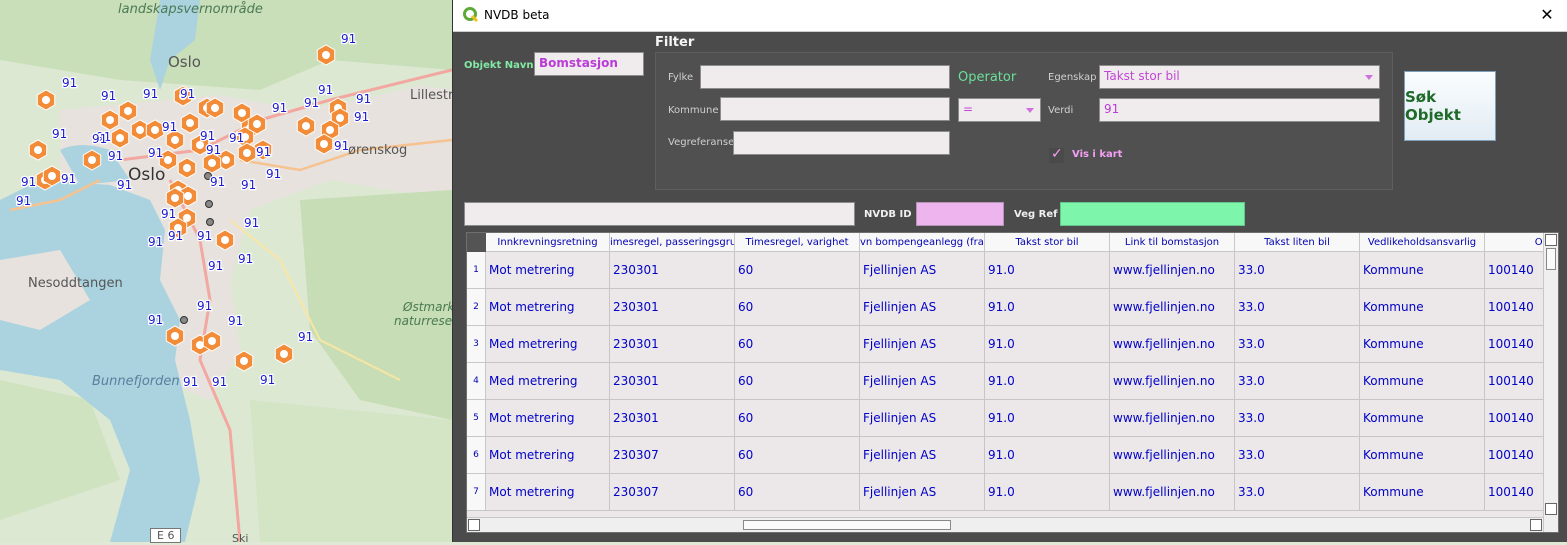 The height and width of the screenshot is (545, 1567). What do you see at coordinates (1152, 214) in the screenshot?
I see `veg-ref-field` at bounding box center [1152, 214].